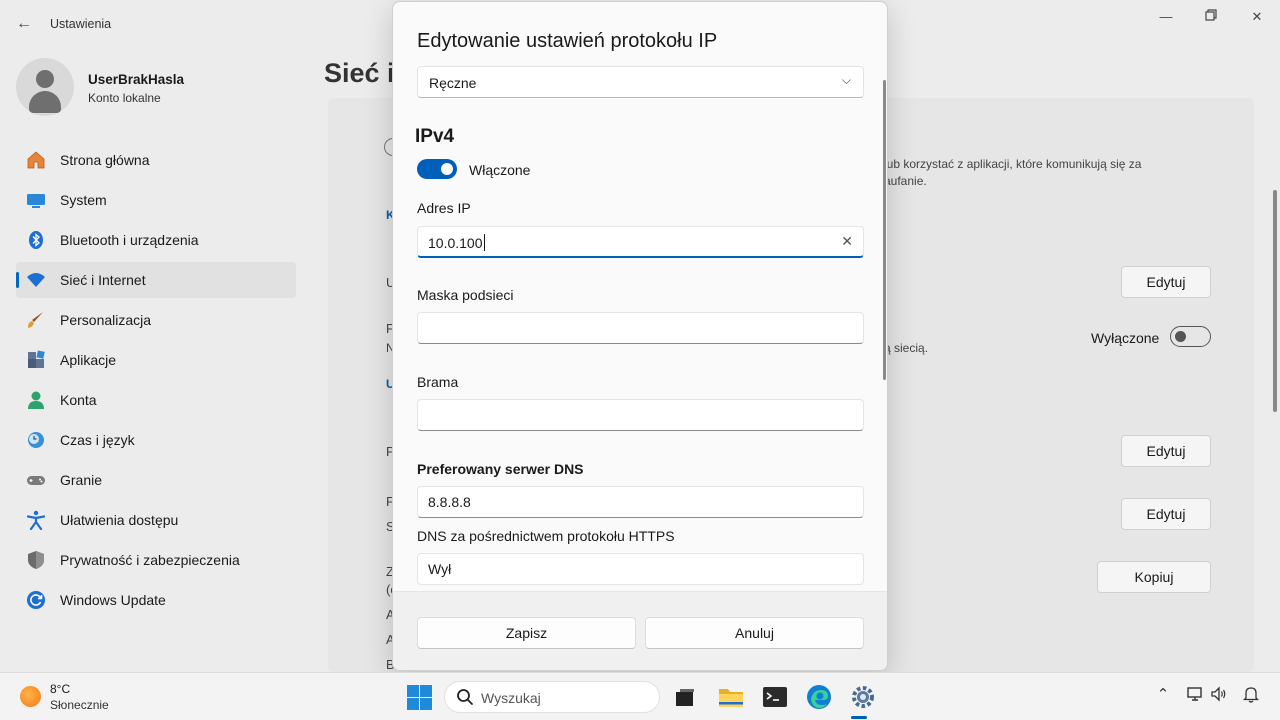 The image size is (1280, 720). Describe the element at coordinates (124, 98) in the screenshot. I see `account-type: Konto lokalne` at that location.